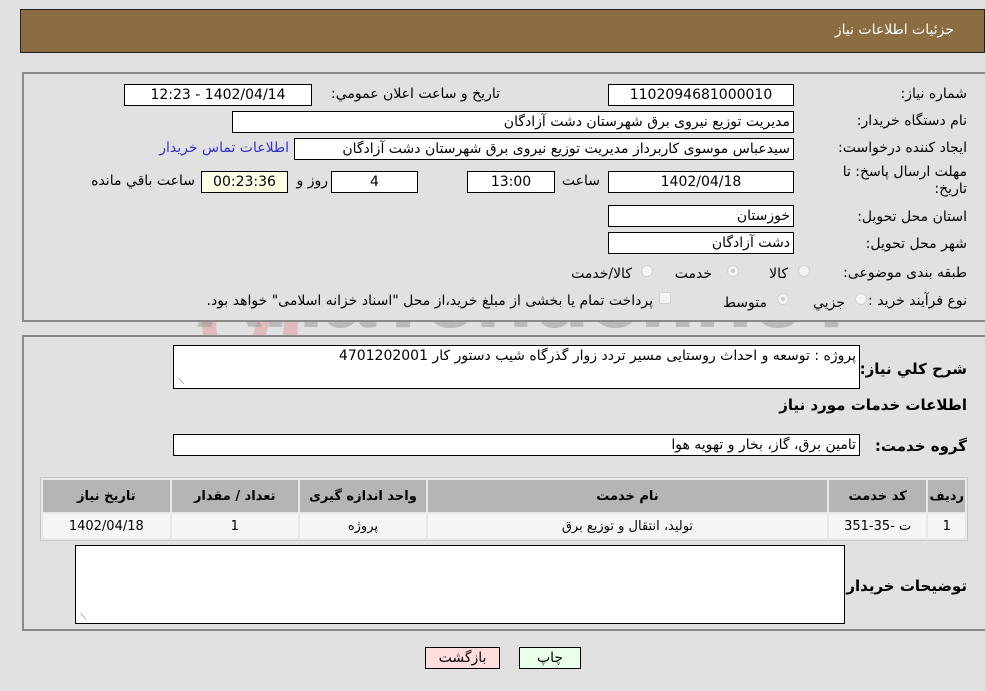  Describe the element at coordinates (902, 148) in the screenshot. I see `creator-label: ایجاد کننده درخواست:` at that location.